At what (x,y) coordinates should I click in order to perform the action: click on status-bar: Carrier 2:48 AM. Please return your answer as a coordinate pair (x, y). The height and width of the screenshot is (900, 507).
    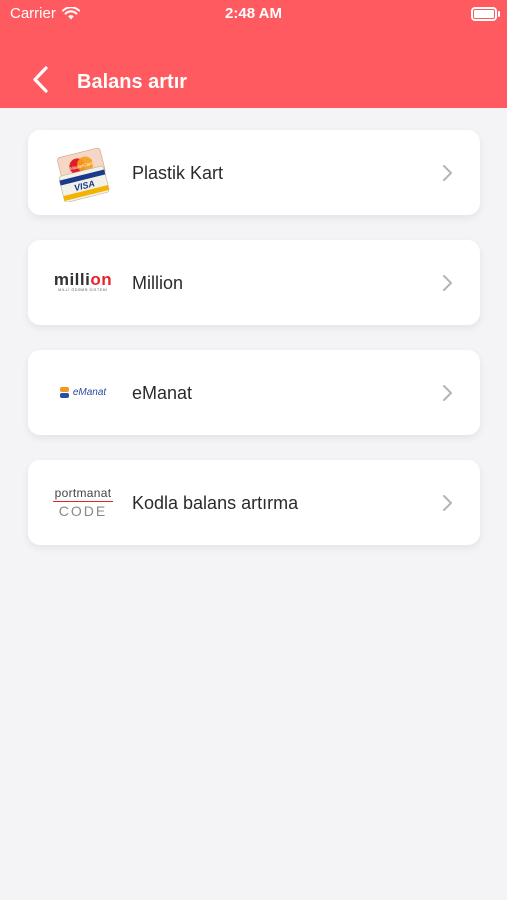
    Looking at the image, I should click on (253, 14).